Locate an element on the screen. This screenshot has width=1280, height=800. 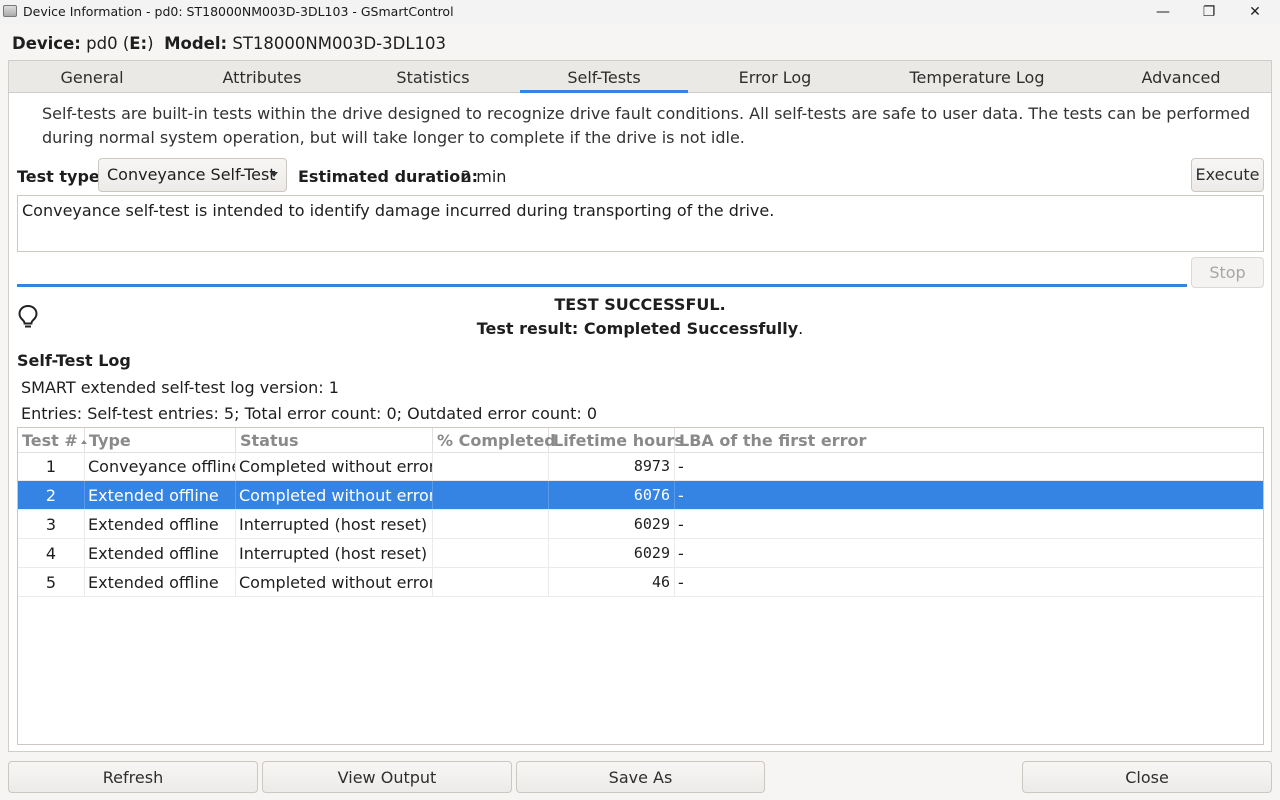
view-output-button: View Output is located at coordinates (387, 777).